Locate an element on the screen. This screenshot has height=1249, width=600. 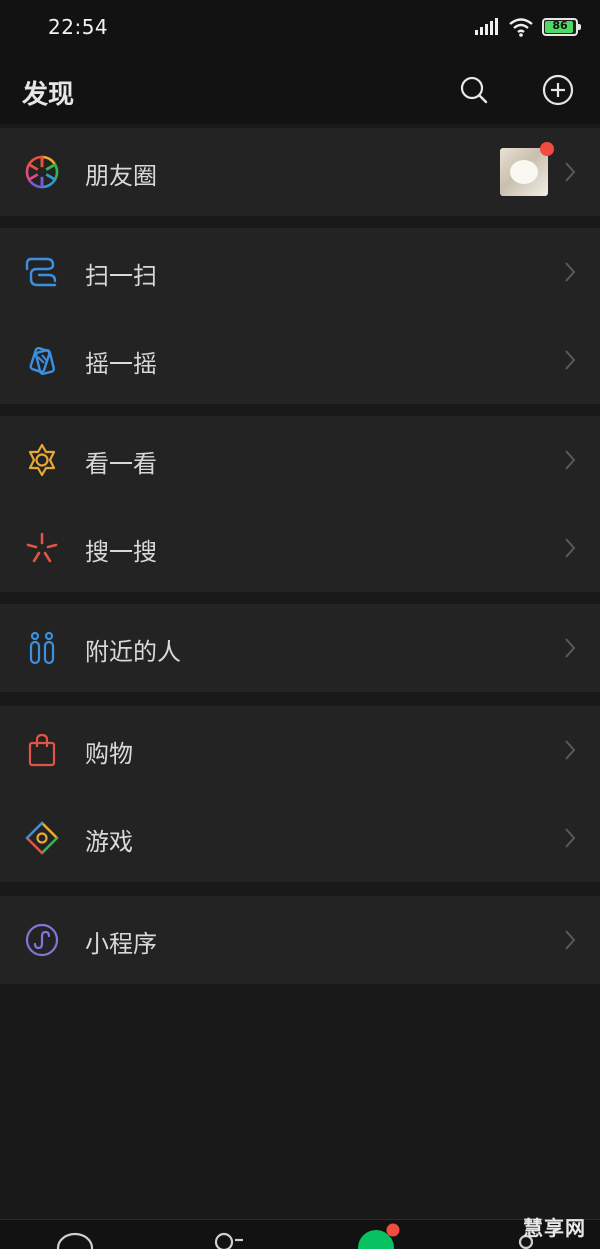
group-mini-programs: 小程序 is located at coordinates (300, 940).